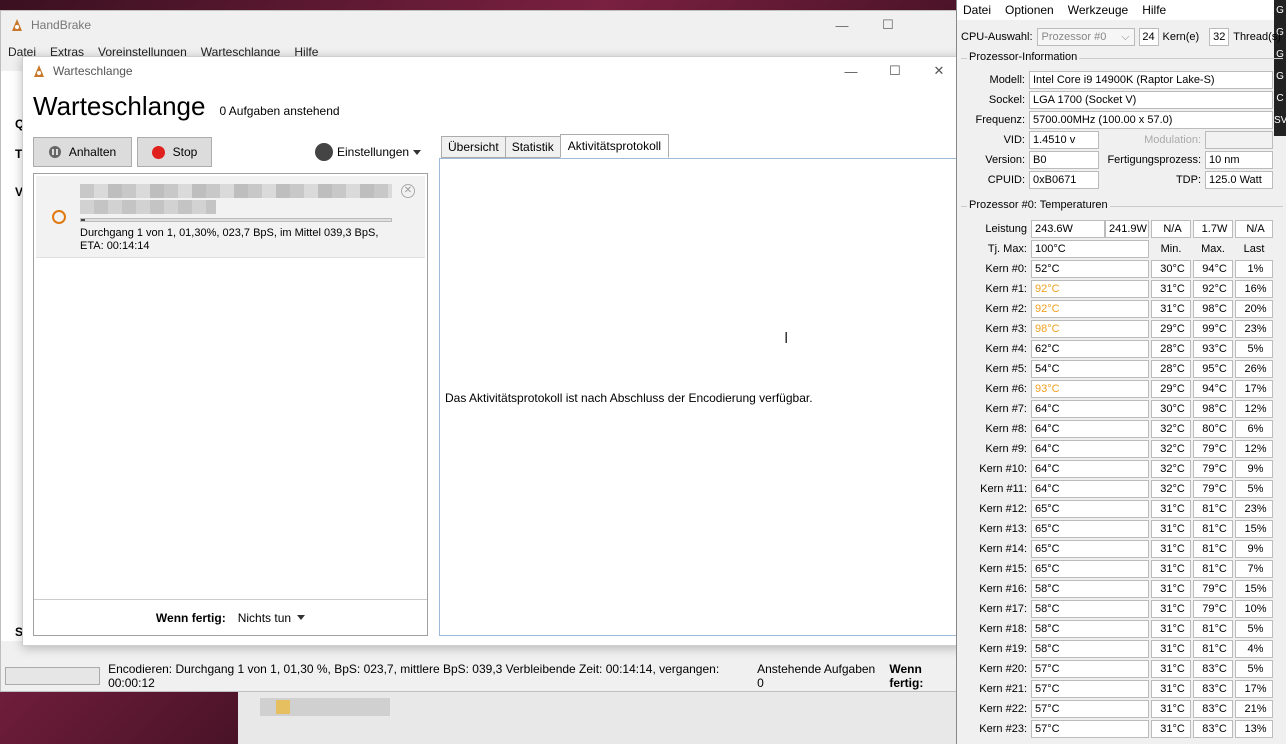 The height and width of the screenshot is (744, 1286). Describe the element at coordinates (417, 152) in the screenshot. I see `chevron-down-icon` at that location.